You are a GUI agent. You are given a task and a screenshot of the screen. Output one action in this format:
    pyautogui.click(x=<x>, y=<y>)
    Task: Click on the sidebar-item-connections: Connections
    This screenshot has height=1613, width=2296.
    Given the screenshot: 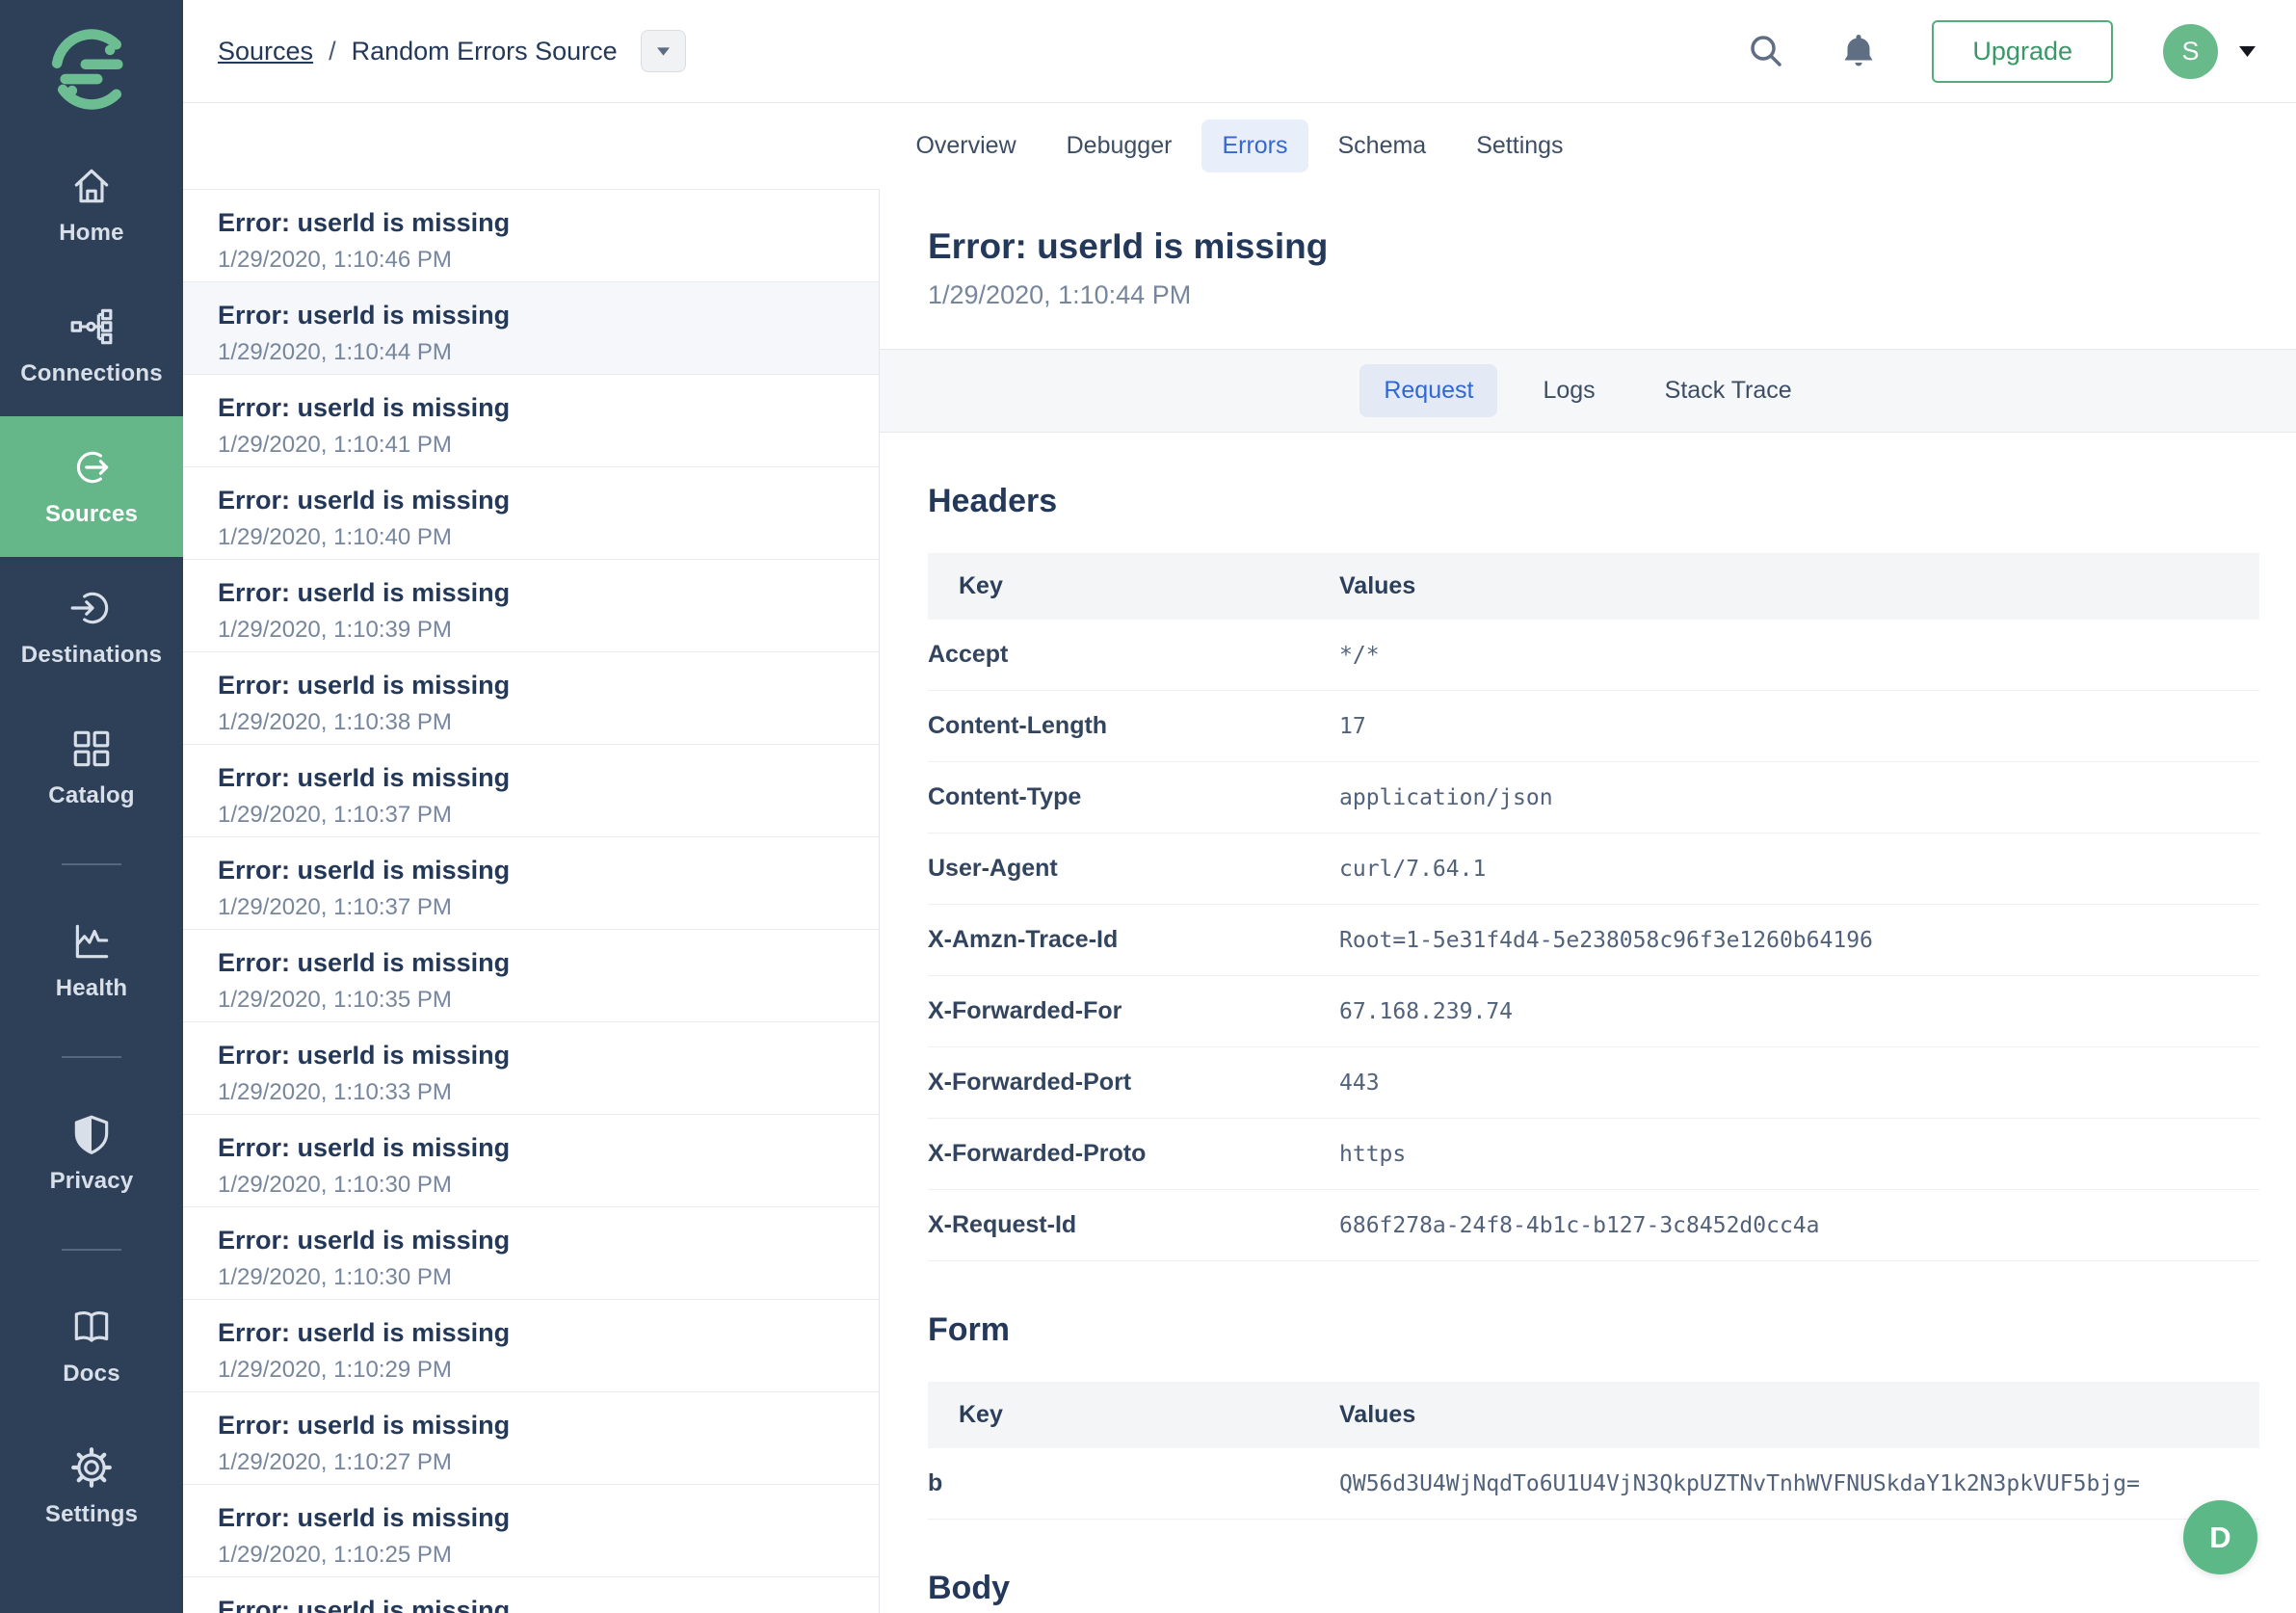 What is the action you would take?
    pyautogui.click(x=91, y=346)
    